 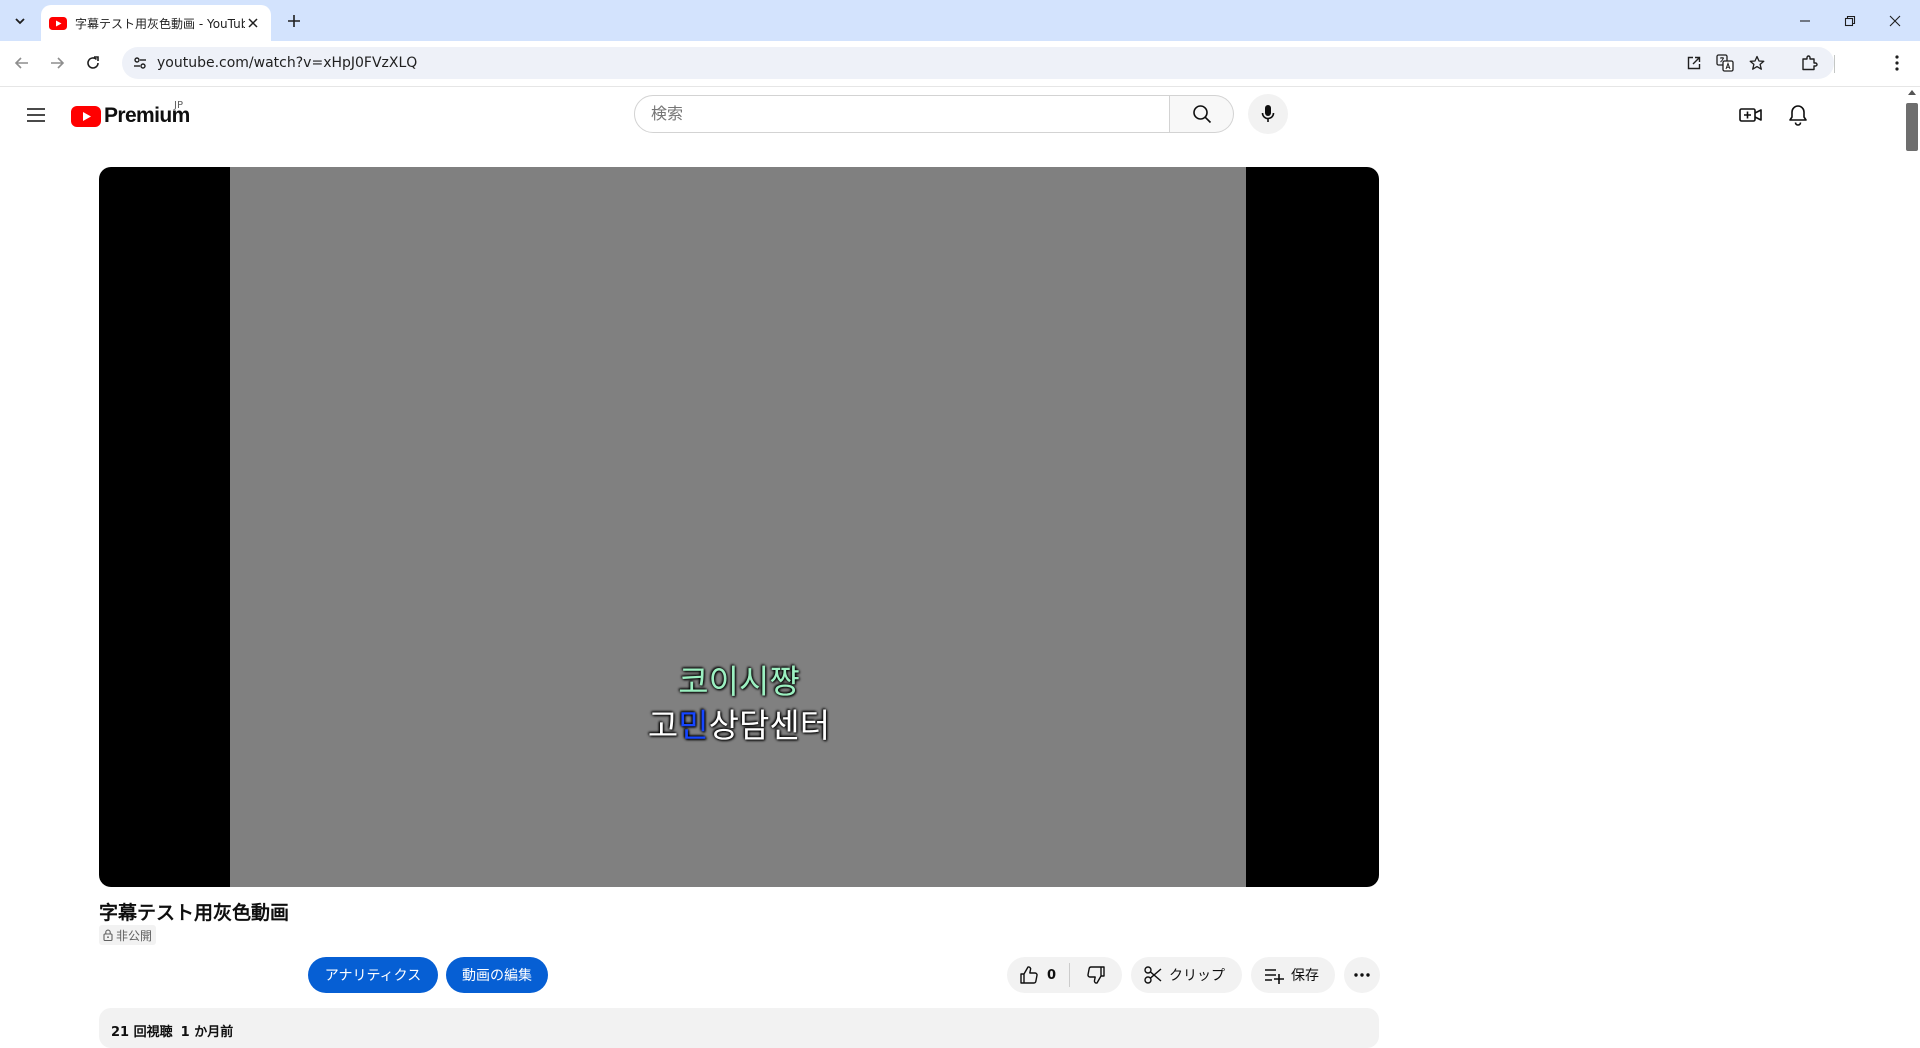 I want to click on clip-button: クリップ, so click(x=1186, y=975).